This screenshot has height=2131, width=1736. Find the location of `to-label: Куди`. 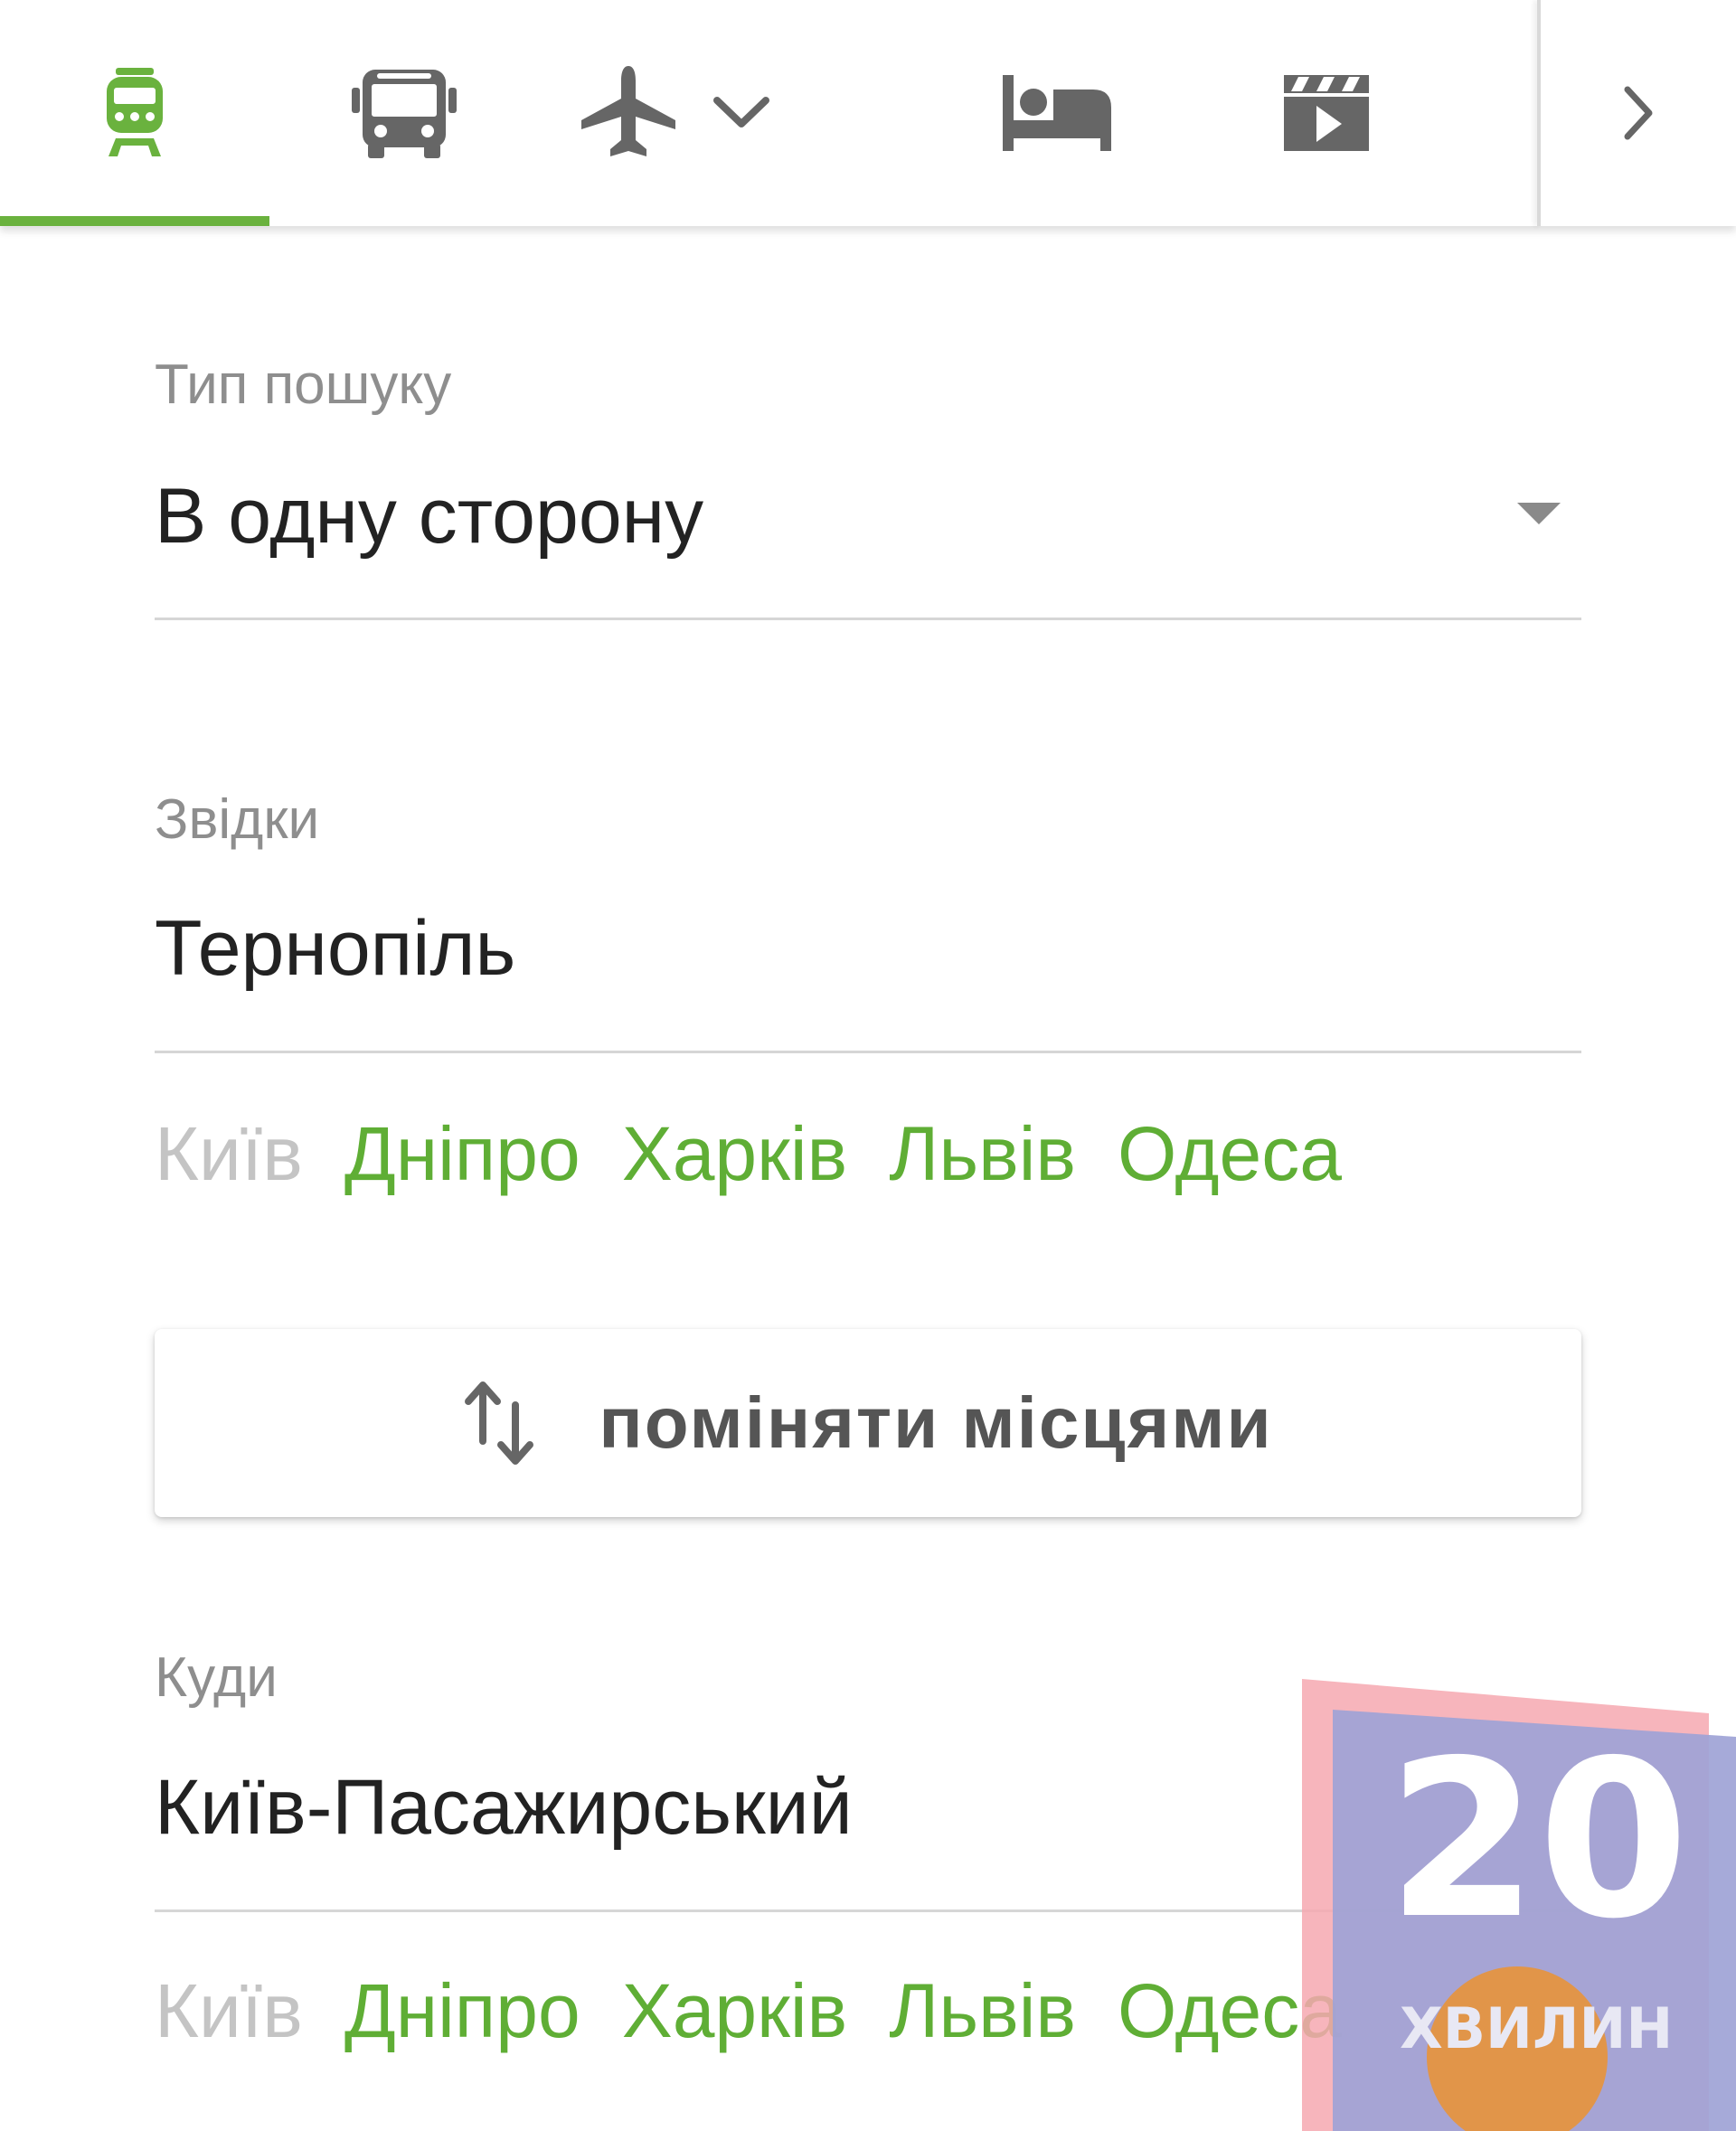

to-label: Куди is located at coordinates (217, 1677).